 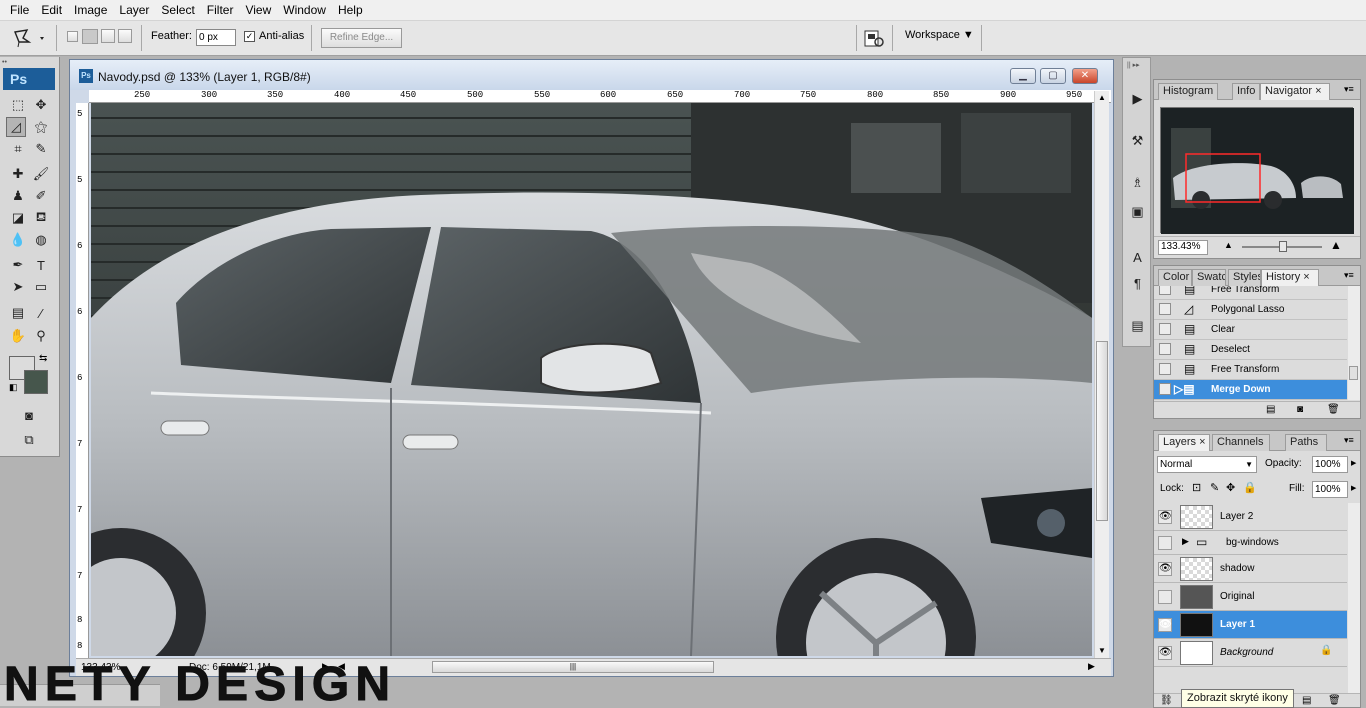 What do you see at coordinates (1085, 76) in the screenshot?
I see `close-button: ✕` at bounding box center [1085, 76].